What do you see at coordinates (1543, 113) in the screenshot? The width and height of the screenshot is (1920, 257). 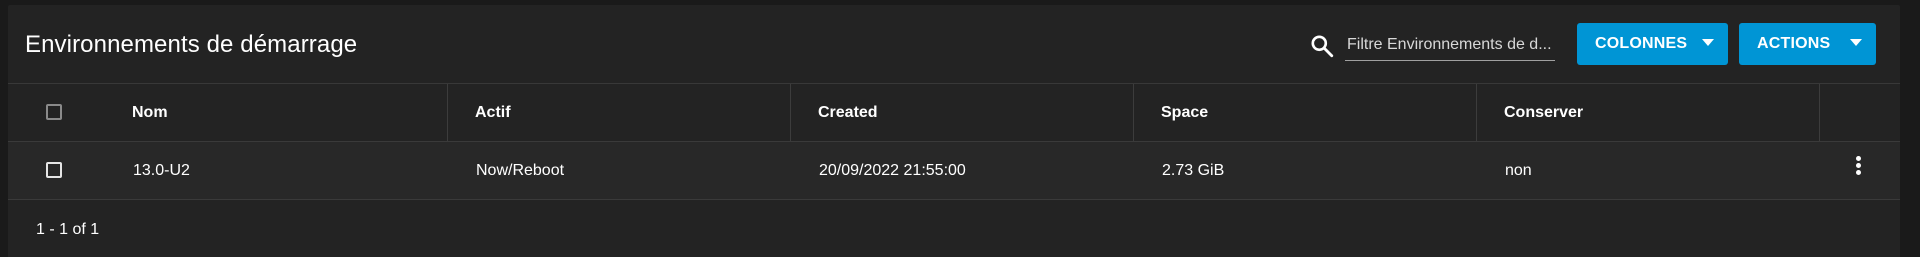 I see `column-header-keep: Conserver` at bounding box center [1543, 113].